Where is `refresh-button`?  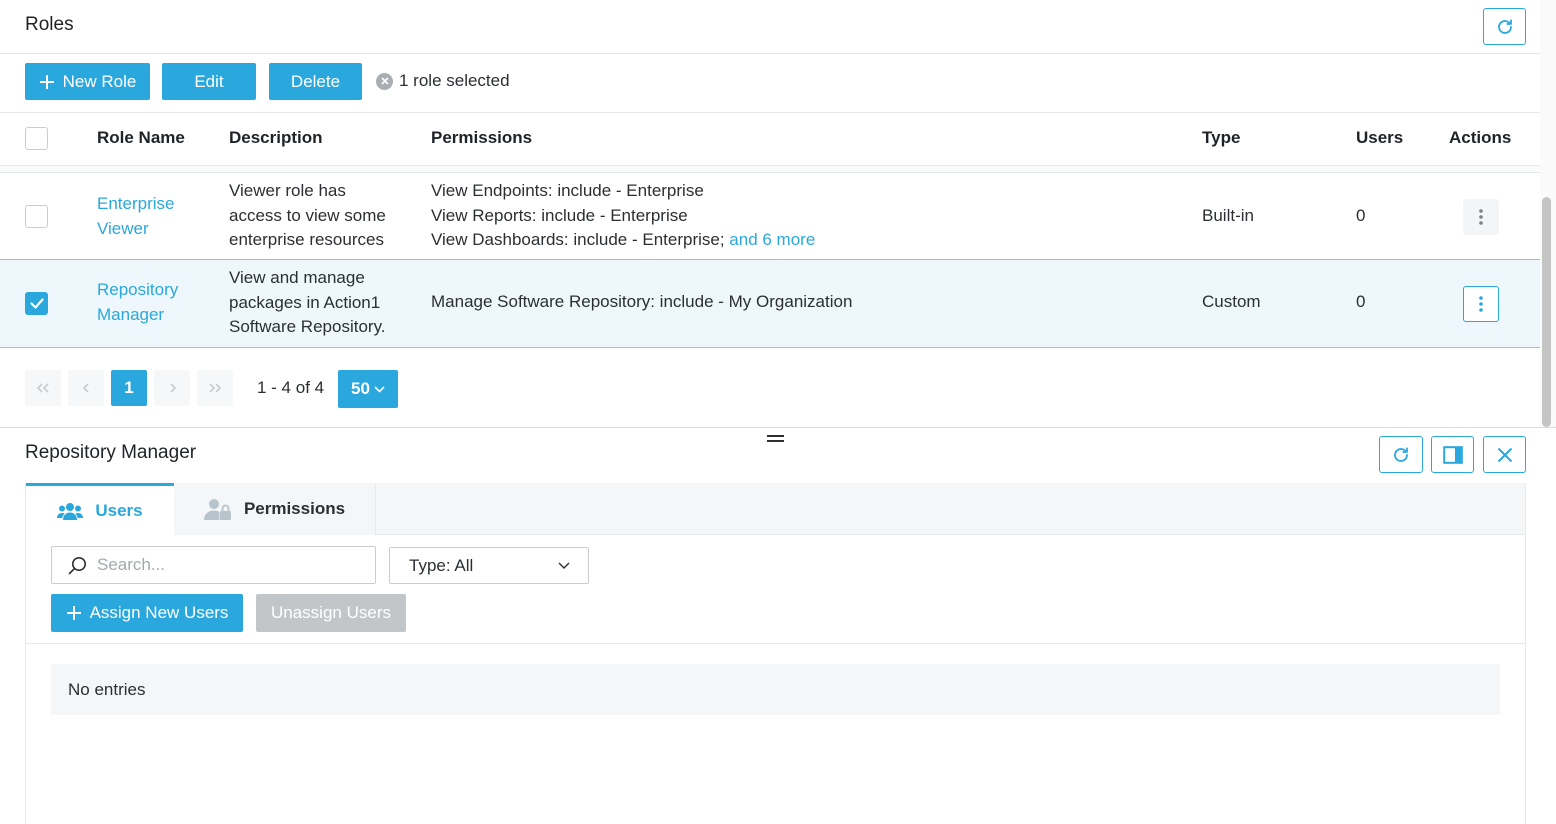 refresh-button is located at coordinates (1504, 26).